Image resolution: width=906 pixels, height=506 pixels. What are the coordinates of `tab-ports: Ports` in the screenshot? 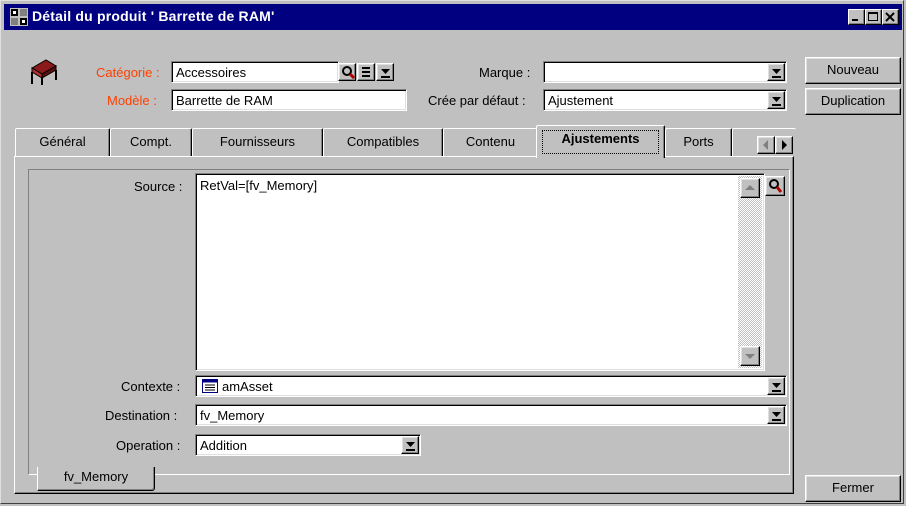 It's located at (698, 142).